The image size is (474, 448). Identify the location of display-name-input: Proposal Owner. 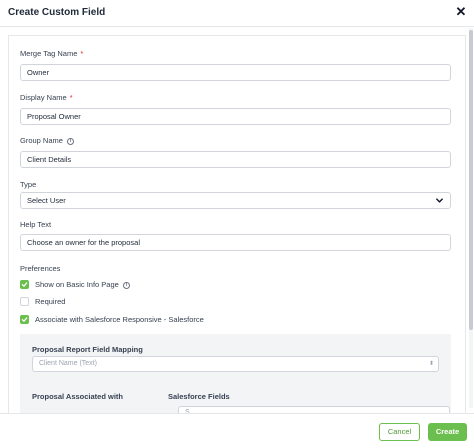
(235, 116).